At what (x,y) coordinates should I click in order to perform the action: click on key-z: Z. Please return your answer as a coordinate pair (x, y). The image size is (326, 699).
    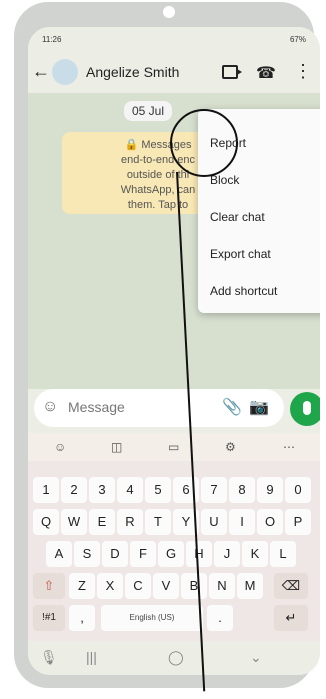
    Looking at the image, I should click on (82, 586).